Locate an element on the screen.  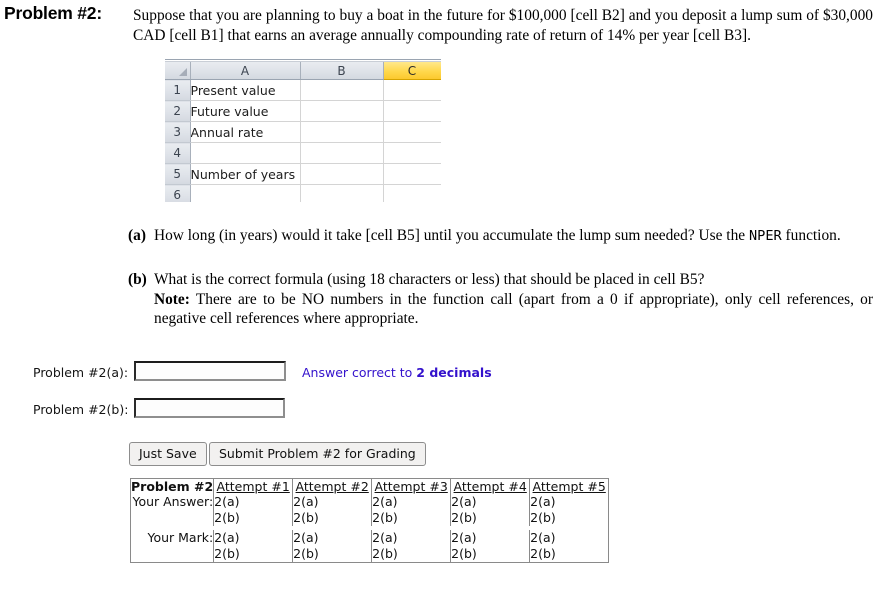
answer-a-hint-bold: 2 decimals is located at coordinates (454, 372).